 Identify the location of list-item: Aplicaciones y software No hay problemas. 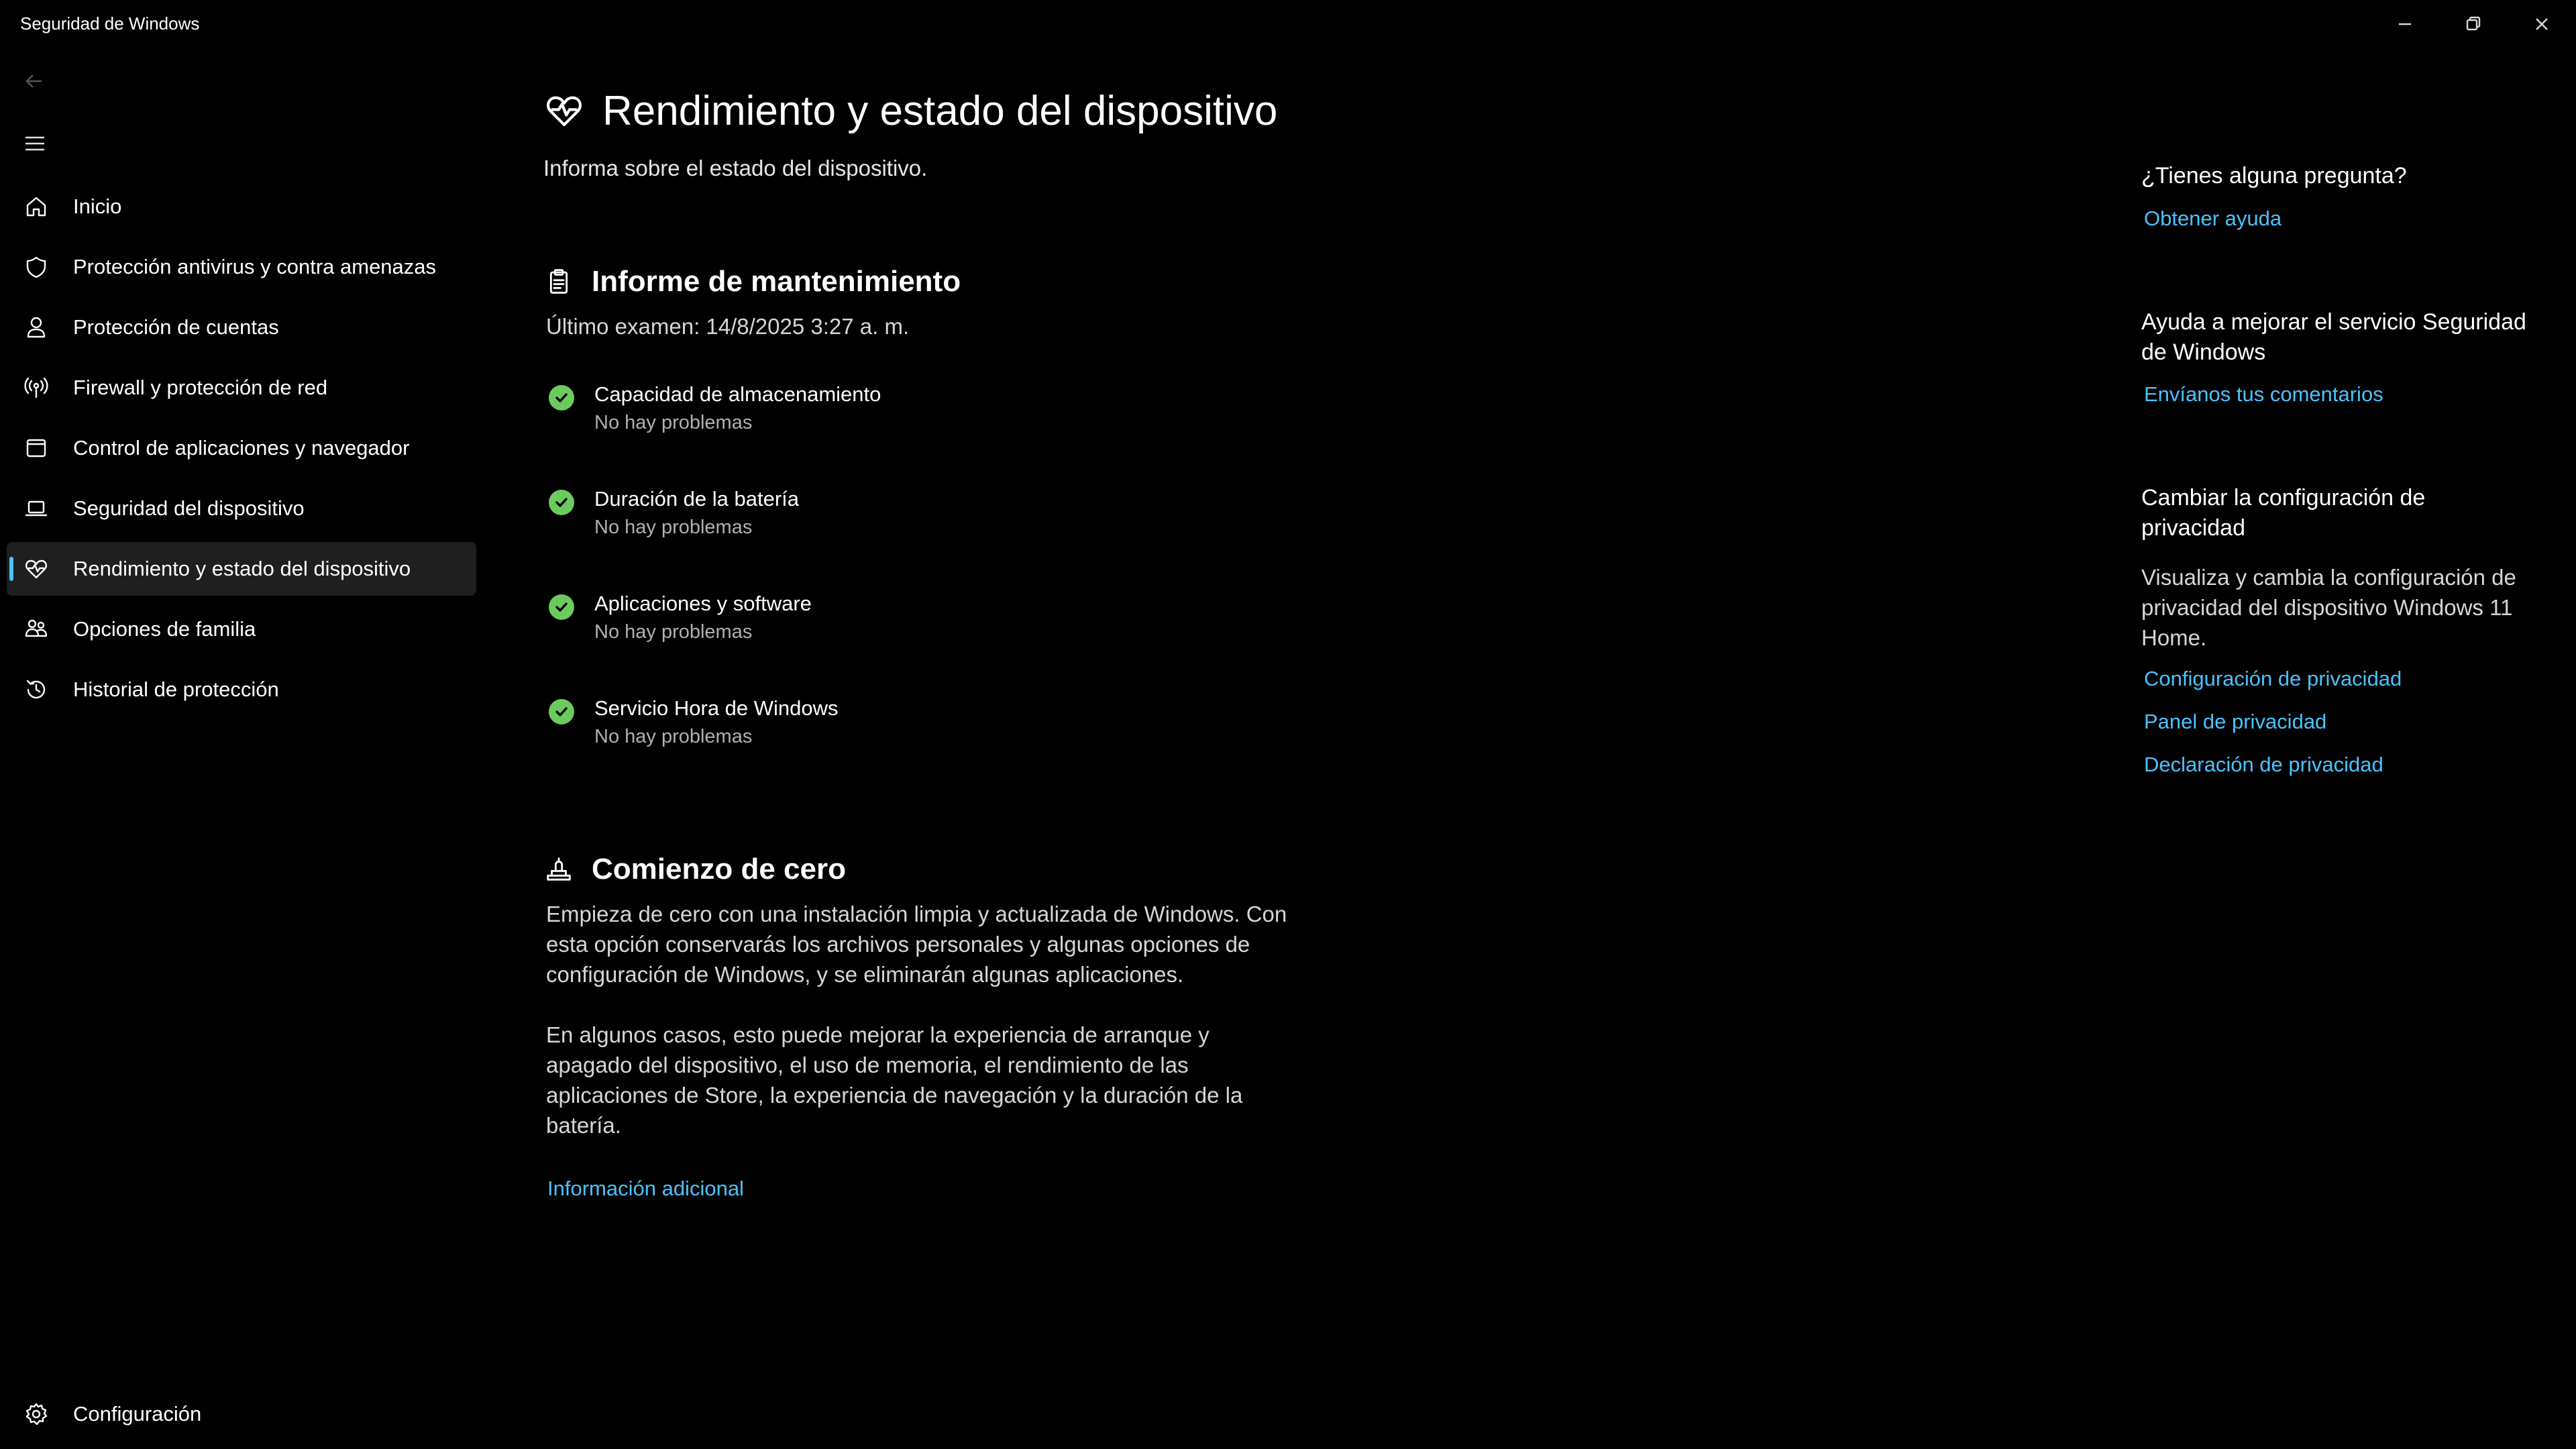
(848, 642).